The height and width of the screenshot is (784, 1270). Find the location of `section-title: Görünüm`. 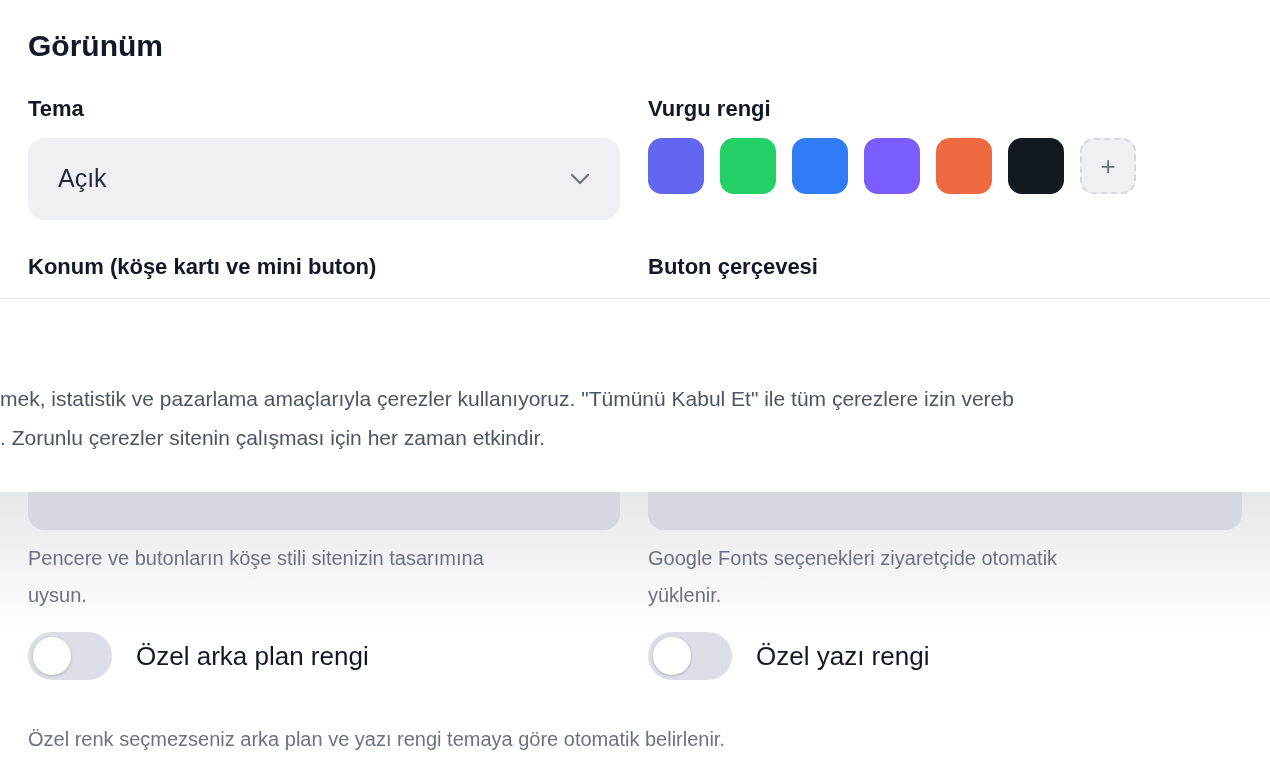

section-title: Görünüm is located at coordinates (96, 46).